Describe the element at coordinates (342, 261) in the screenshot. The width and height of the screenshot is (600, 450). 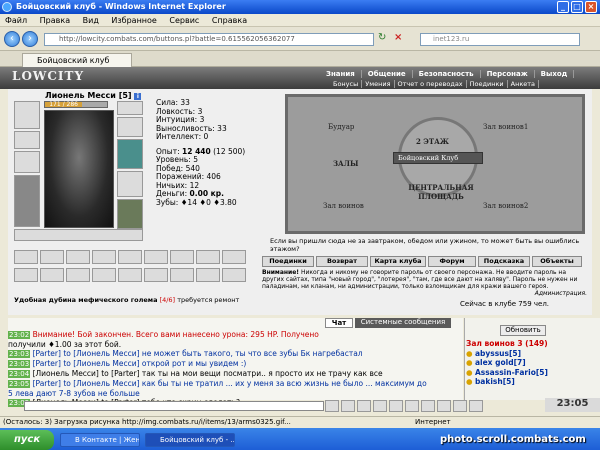
I see `return-button: Возврат` at that location.